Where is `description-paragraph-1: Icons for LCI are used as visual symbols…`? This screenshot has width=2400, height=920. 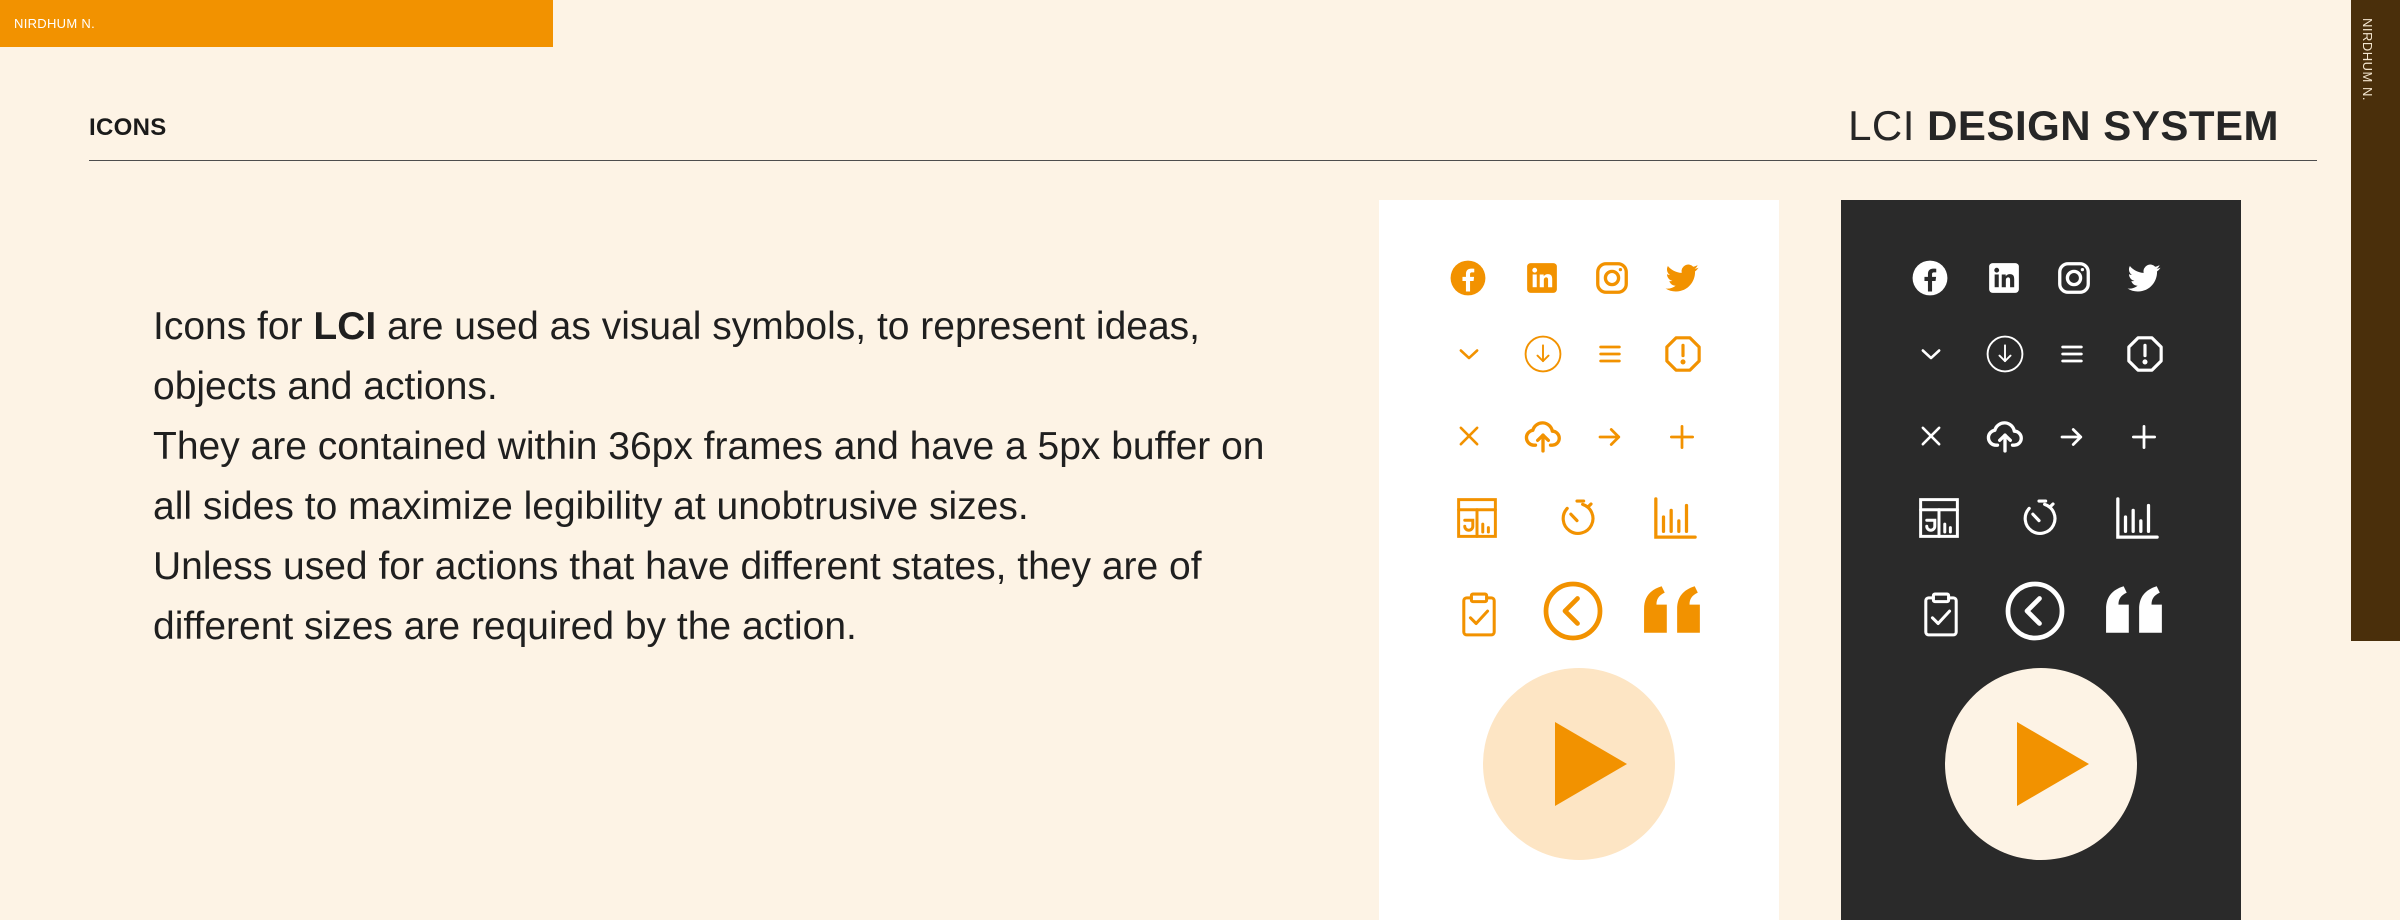
description-paragraph-1: Icons for LCI are used as visual symbols… is located at coordinates (713, 357).